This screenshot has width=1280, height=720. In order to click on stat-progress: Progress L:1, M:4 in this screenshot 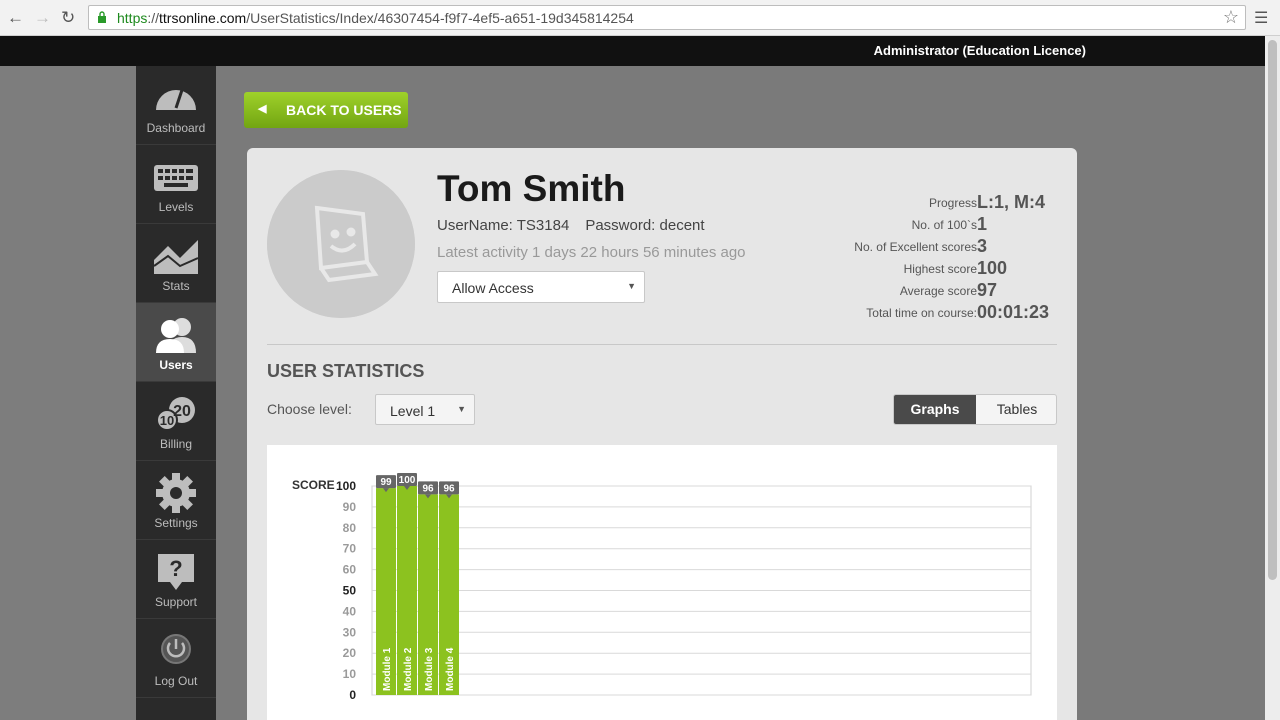, I will do `click(937, 203)`.